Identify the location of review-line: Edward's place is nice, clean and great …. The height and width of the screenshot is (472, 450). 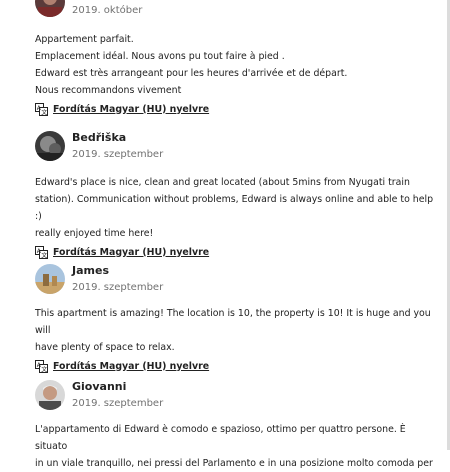
(222, 182).